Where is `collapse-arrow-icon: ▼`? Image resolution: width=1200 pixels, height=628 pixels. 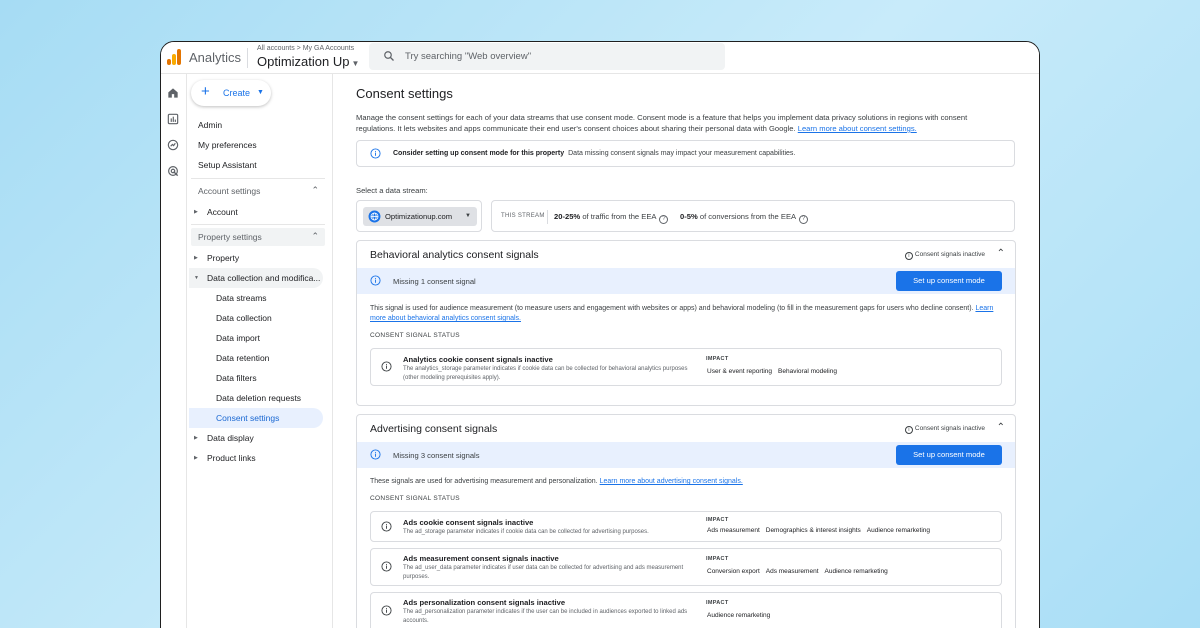
collapse-arrow-icon: ▼ is located at coordinates (196, 278).